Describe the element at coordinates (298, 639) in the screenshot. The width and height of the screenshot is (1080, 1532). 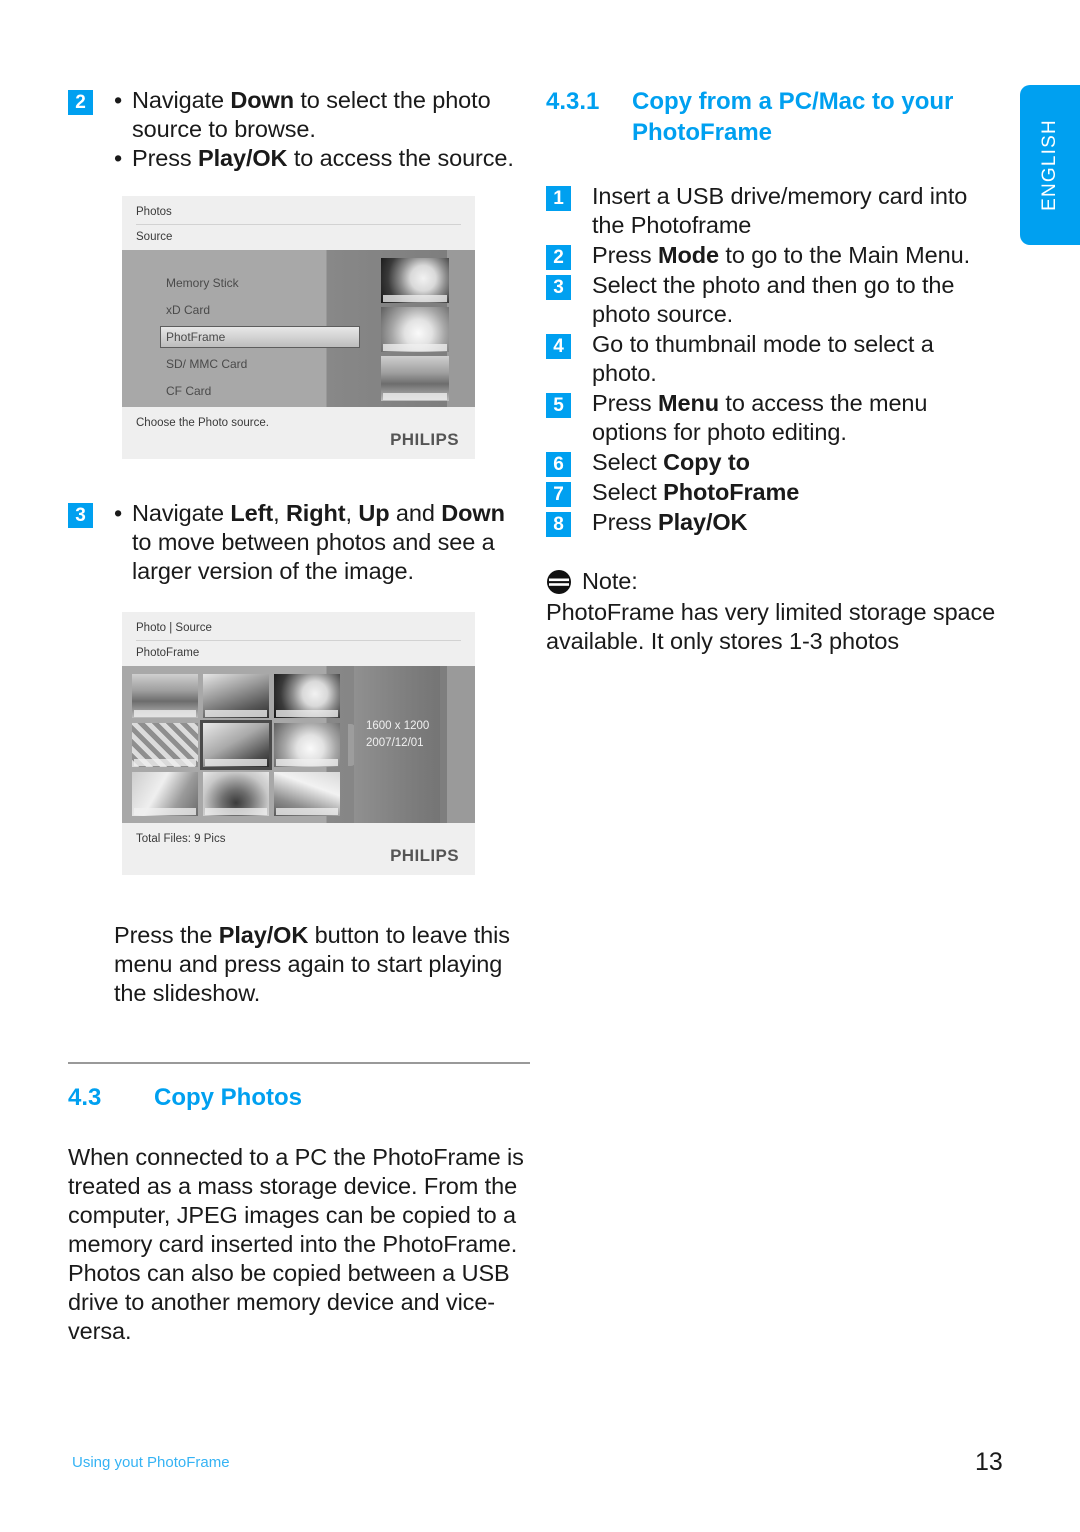
I see `screenshot-thumbnails-header: Photo | Source PhotoFrame` at that location.